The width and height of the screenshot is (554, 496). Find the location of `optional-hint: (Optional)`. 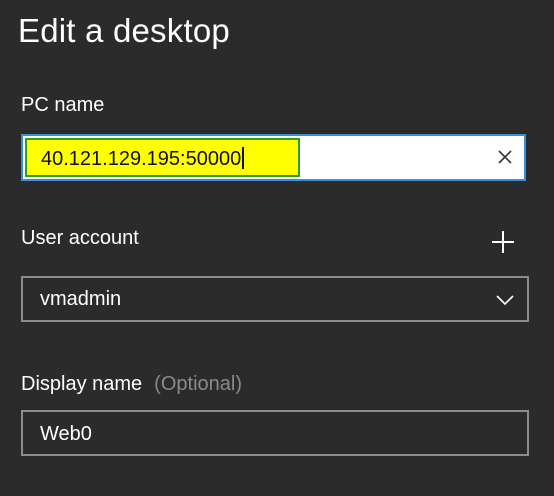

optional-hint: (Optional) is located at coordinates (198, 384).